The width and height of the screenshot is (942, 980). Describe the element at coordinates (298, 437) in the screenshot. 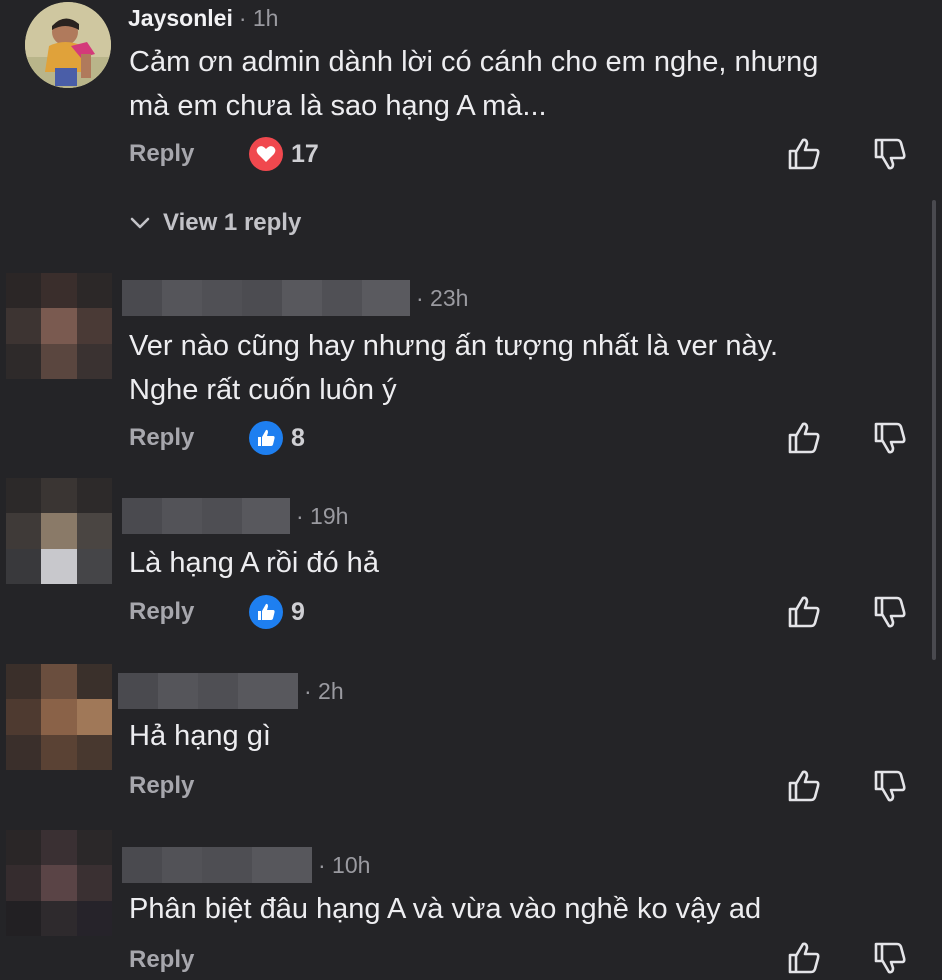

I see `reaction-count: 8` at that location.